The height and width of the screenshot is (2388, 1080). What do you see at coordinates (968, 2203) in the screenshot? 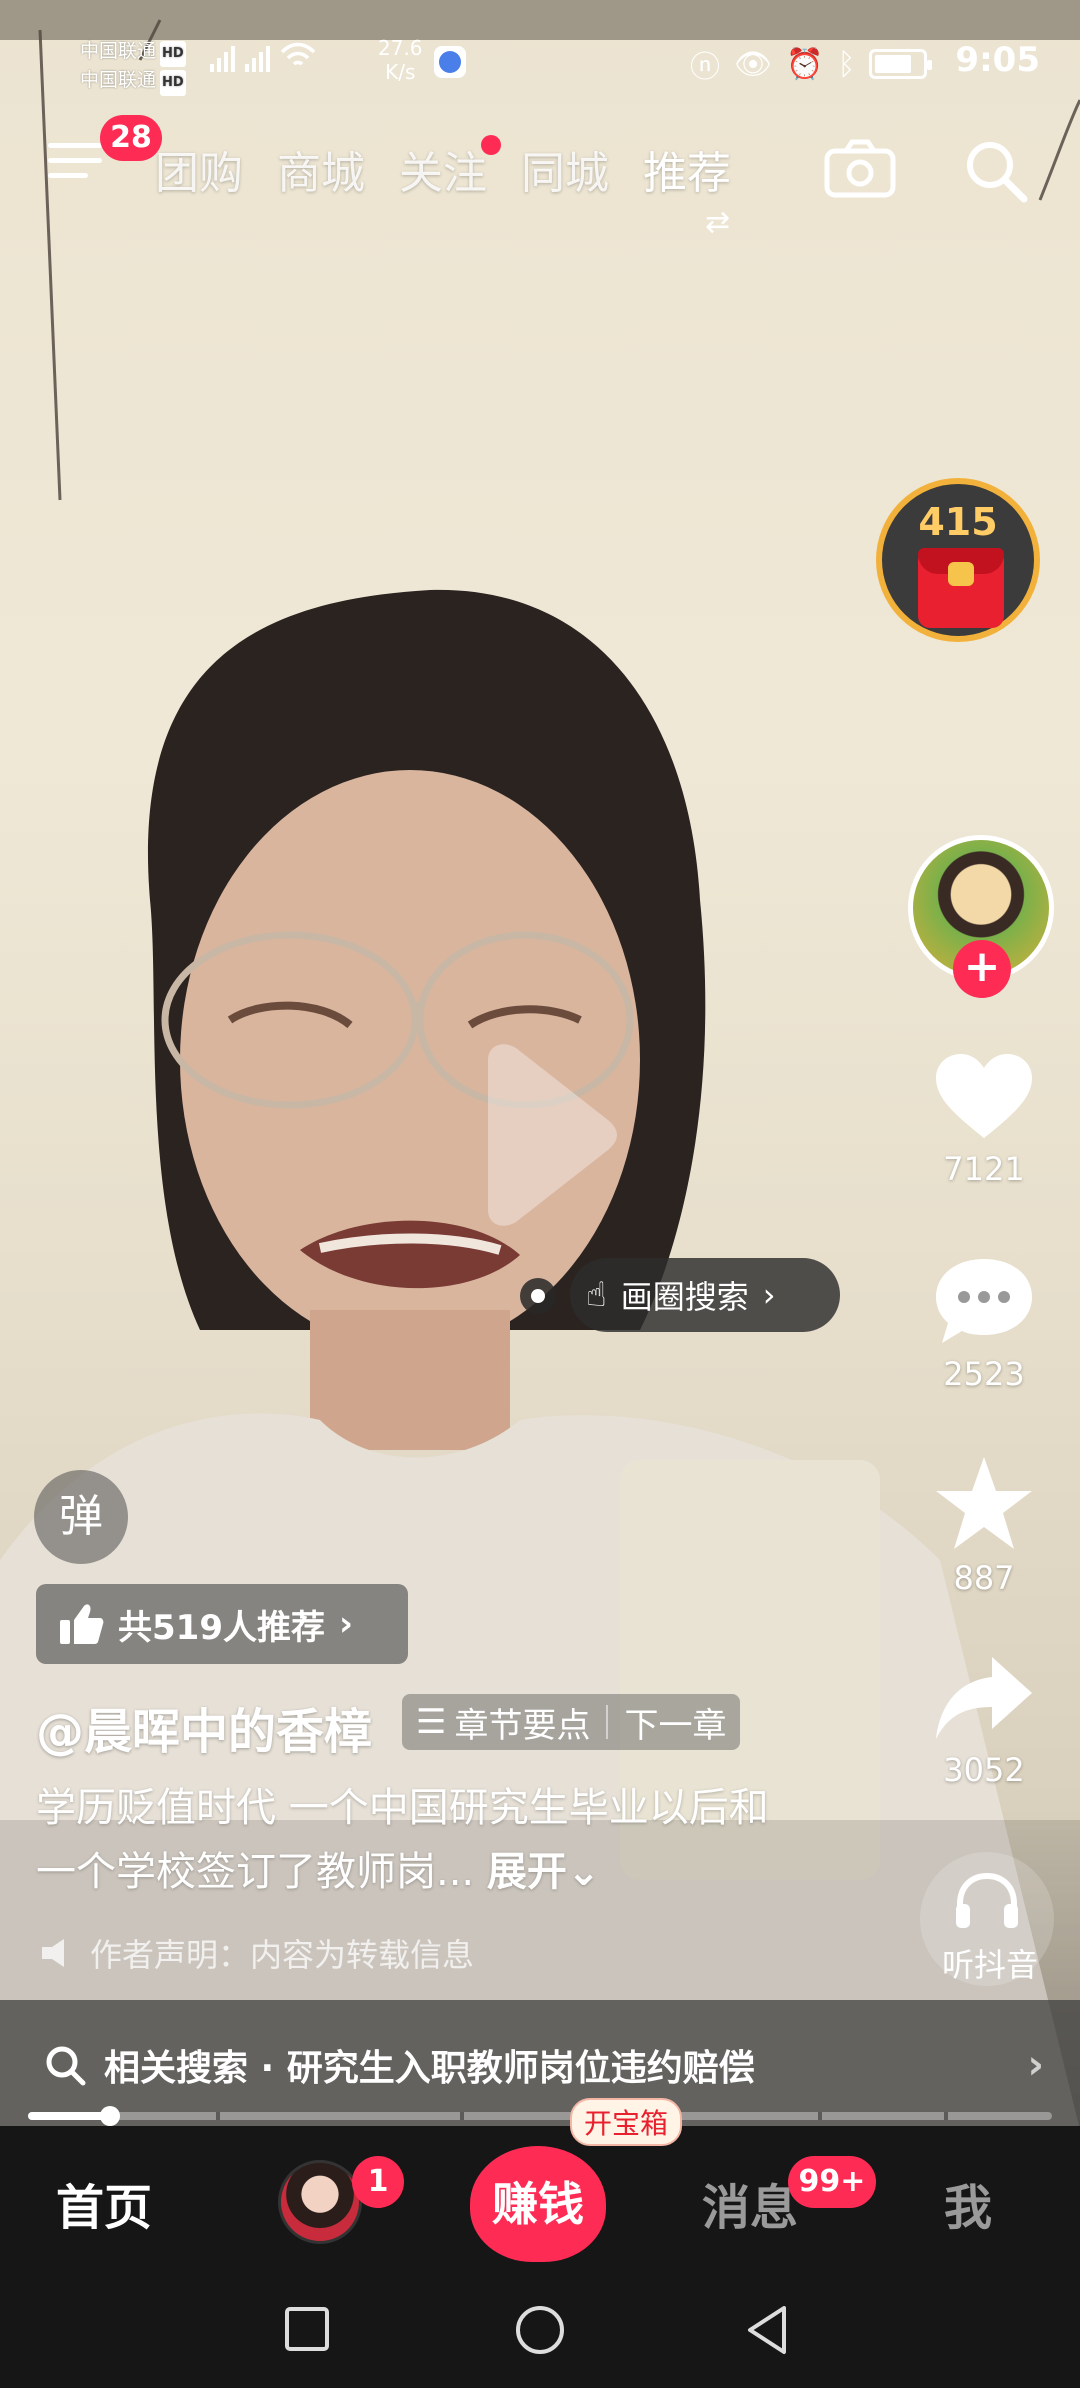
I see `nav-me: 我` at bounding box center [968, 2203].